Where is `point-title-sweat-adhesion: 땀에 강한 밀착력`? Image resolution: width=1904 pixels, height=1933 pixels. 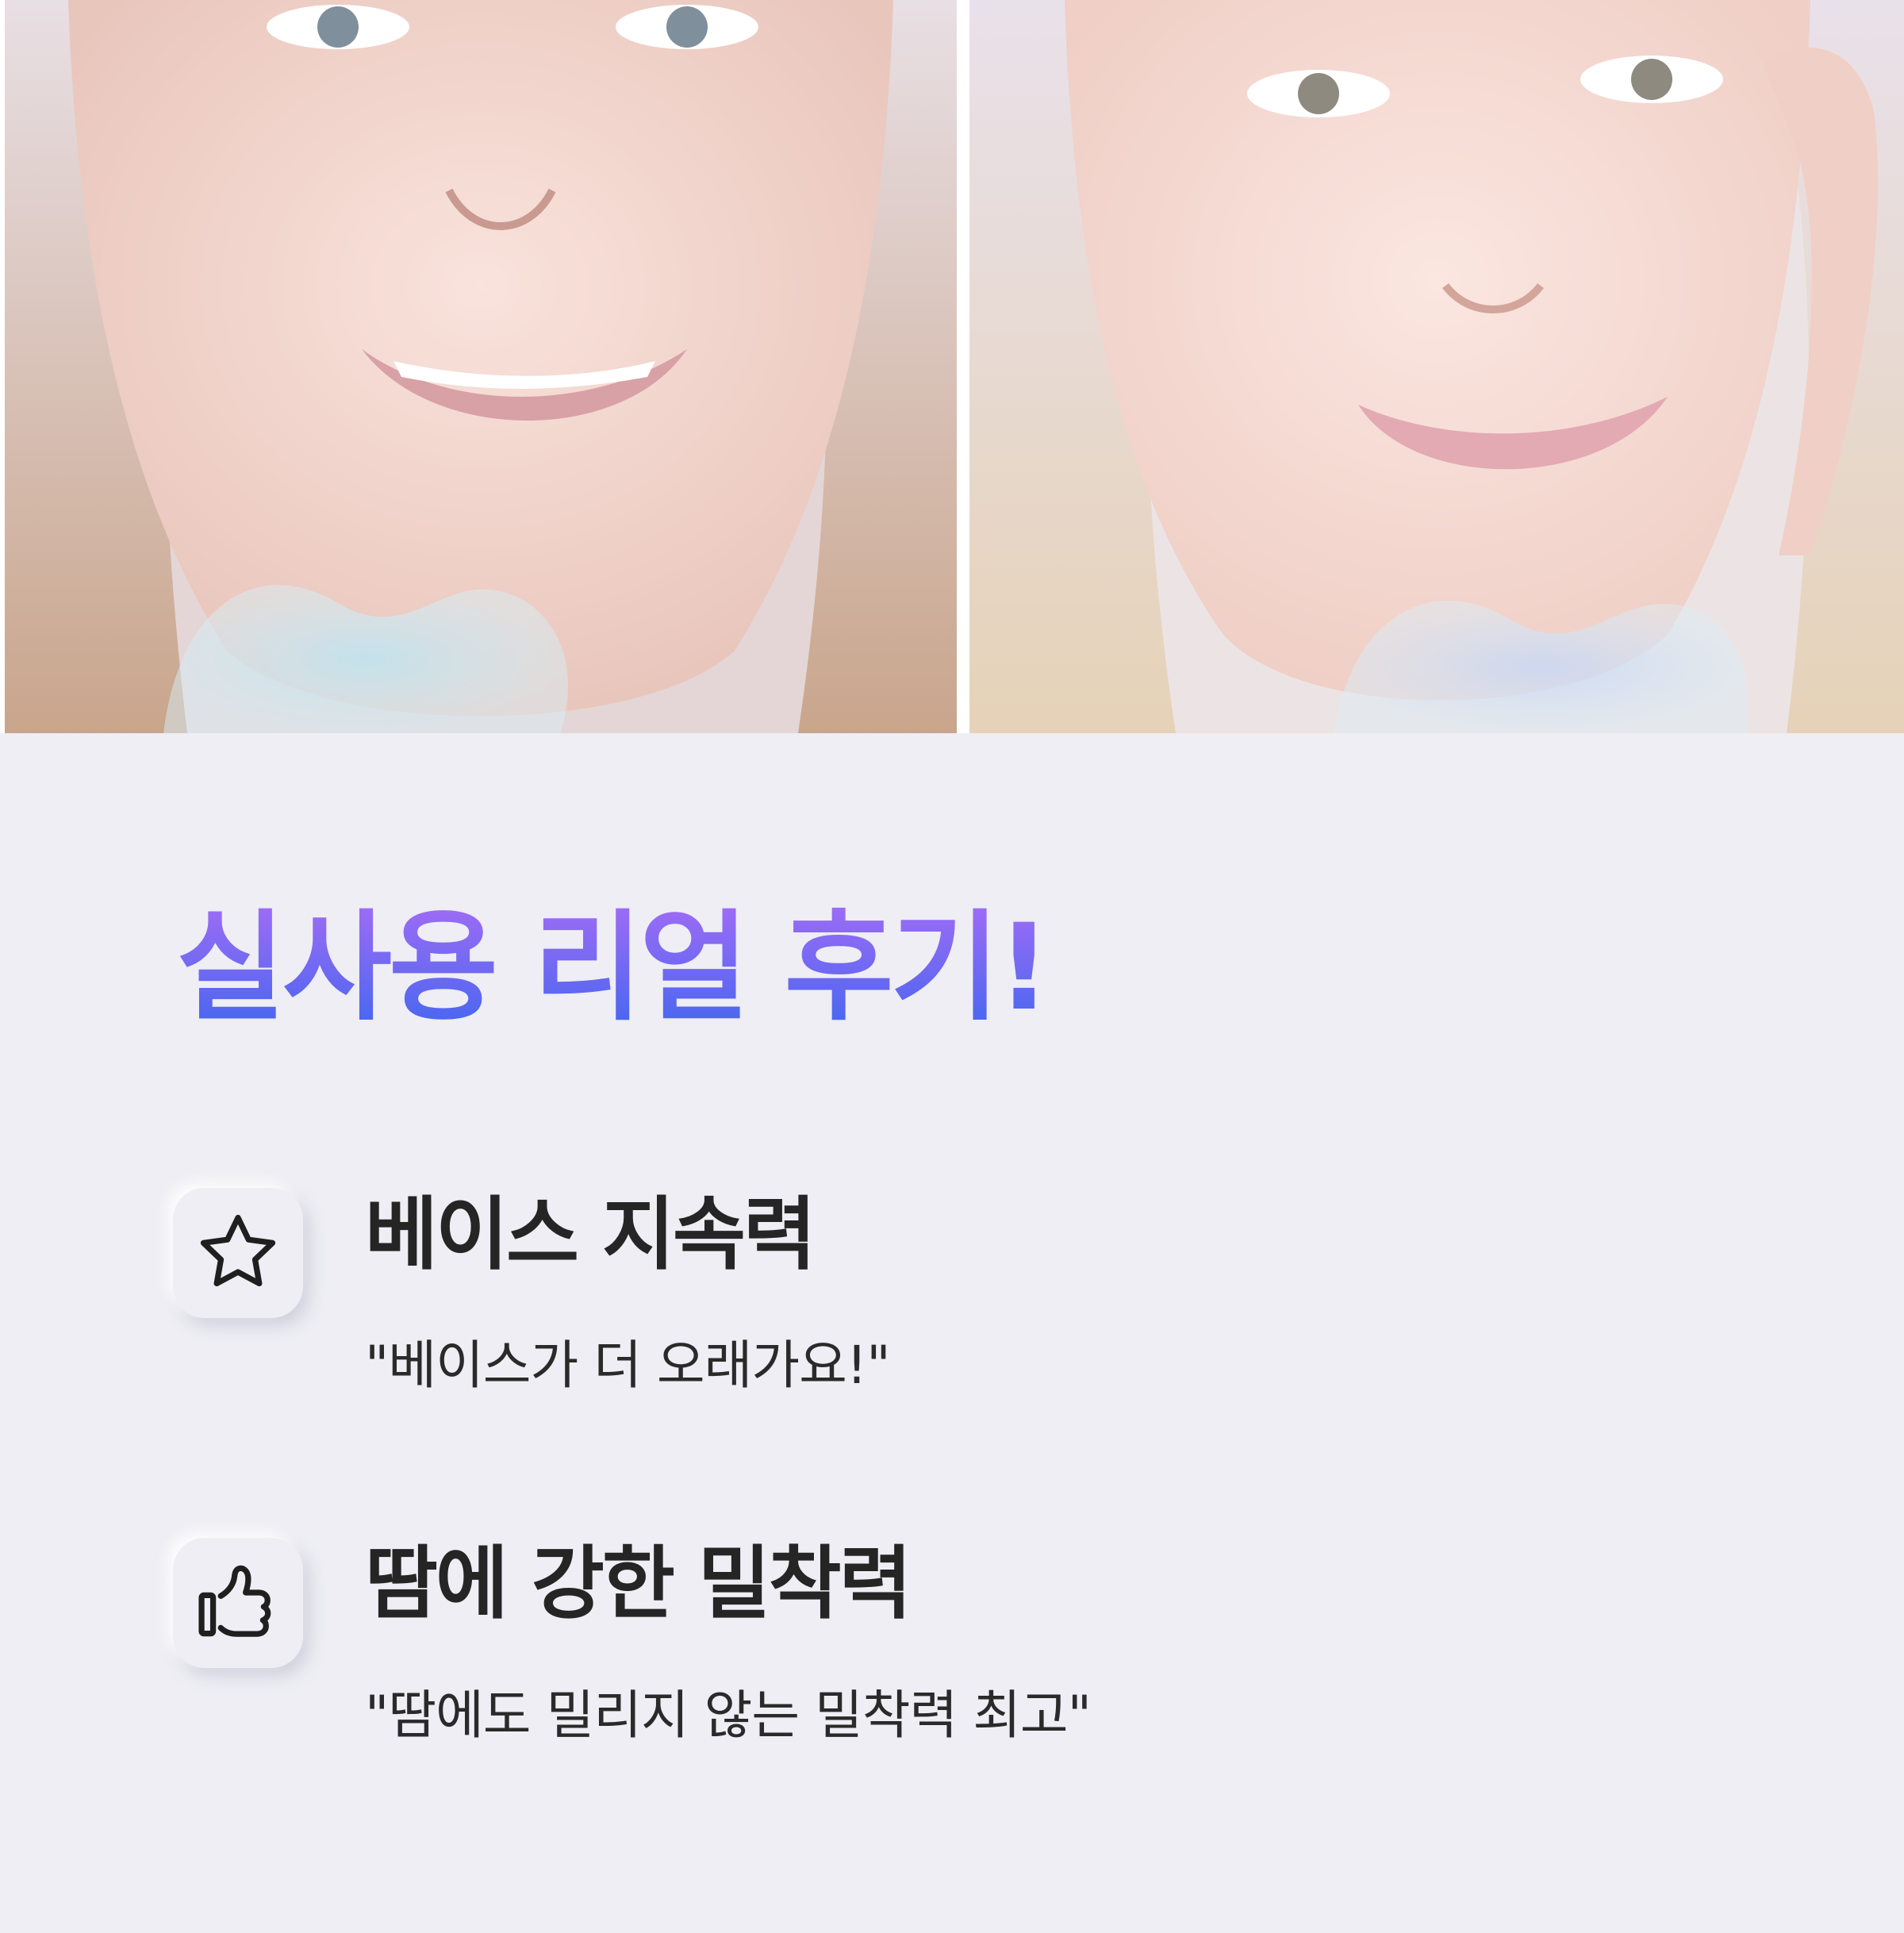
point-title-sweat-adhesion: 땀에 강한 밀착력 is located at coordinates (638, 1584).